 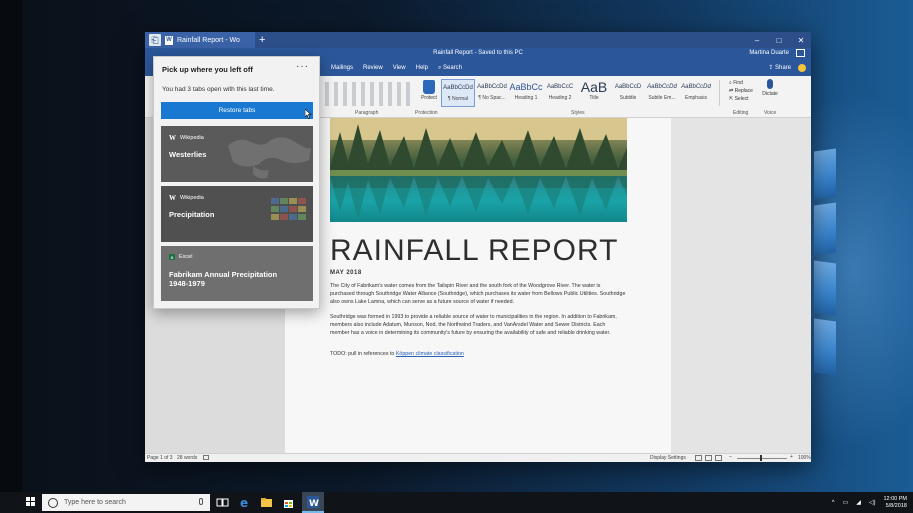 What do you see at coordinates (200, 40) in the screenshot?
I see `tab-rainfall-report: ⎗ W Rainfall Report - Wo` at bounding box center [200, 40].